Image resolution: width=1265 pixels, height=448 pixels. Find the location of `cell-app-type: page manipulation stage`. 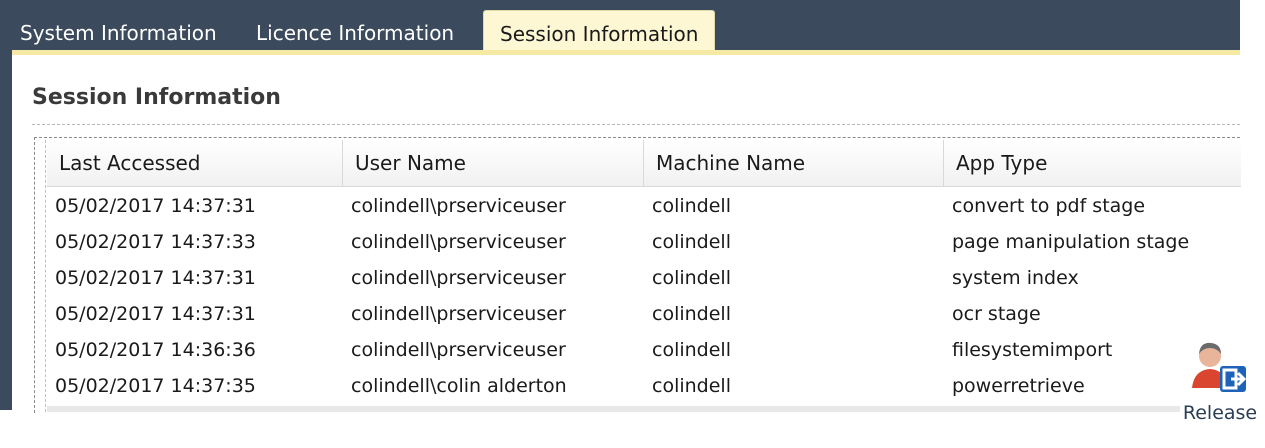

cell-app-type: page manipulation stage is located at coordinates (1071, 242).